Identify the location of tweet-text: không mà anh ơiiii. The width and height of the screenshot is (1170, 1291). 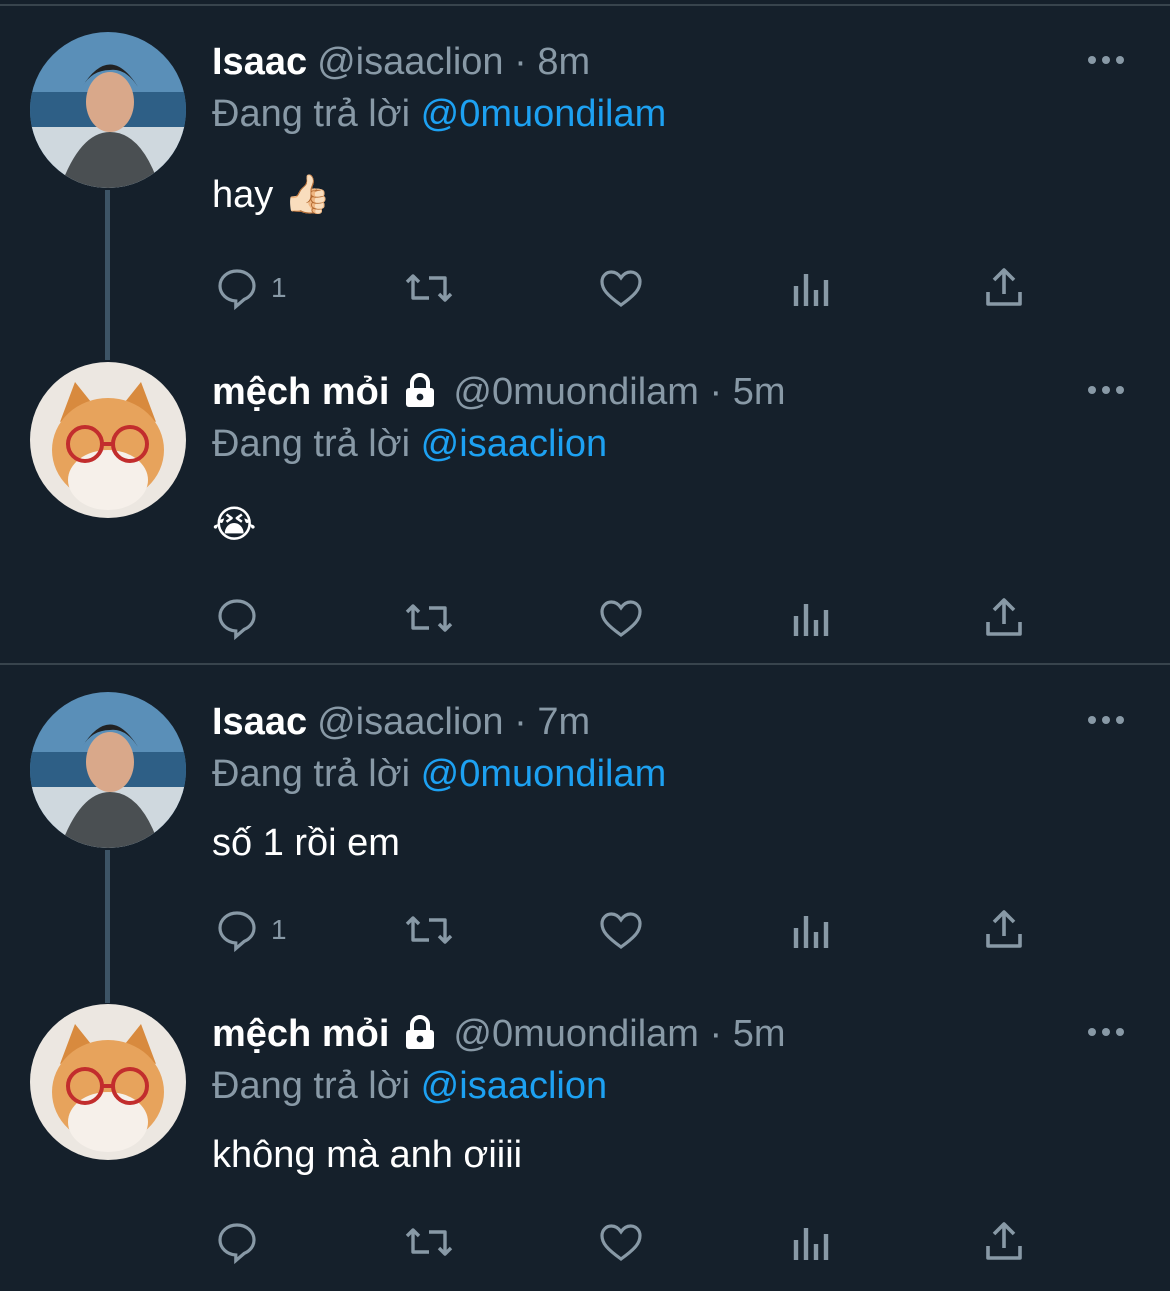
(367, 1155).